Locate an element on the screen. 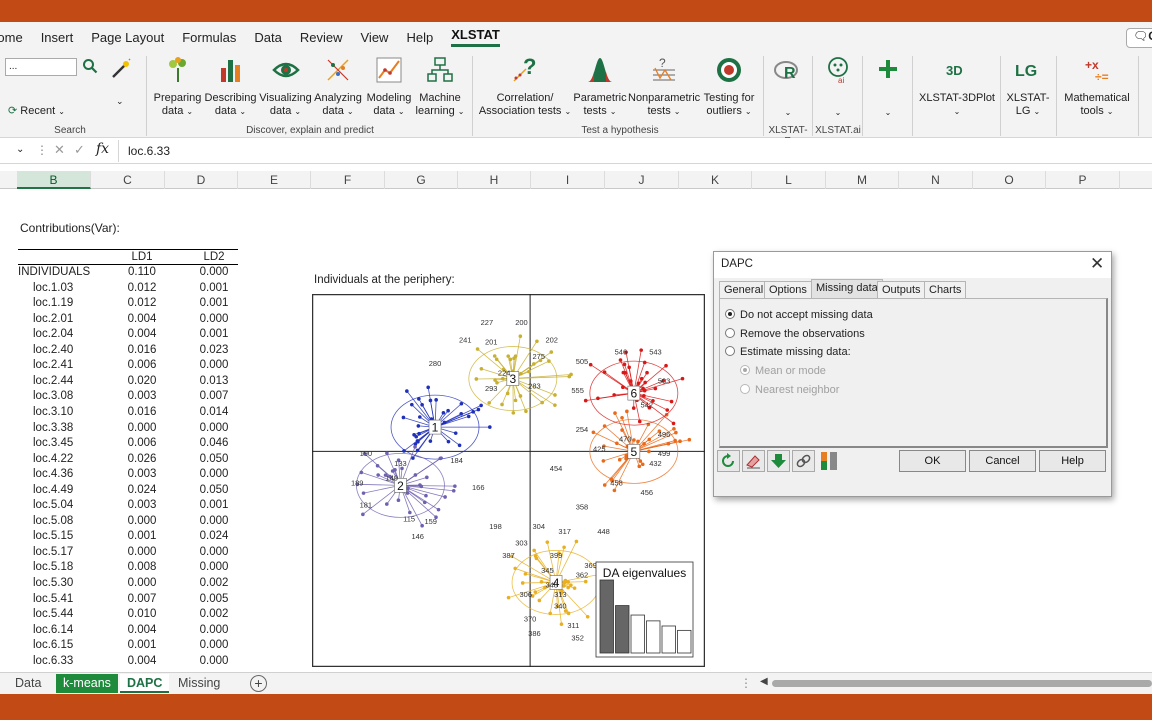 The width and height of the screenshot is (1152, 720). visualizing-data-button: Visualizing data ⌄ is located at coordinates (285, 87).